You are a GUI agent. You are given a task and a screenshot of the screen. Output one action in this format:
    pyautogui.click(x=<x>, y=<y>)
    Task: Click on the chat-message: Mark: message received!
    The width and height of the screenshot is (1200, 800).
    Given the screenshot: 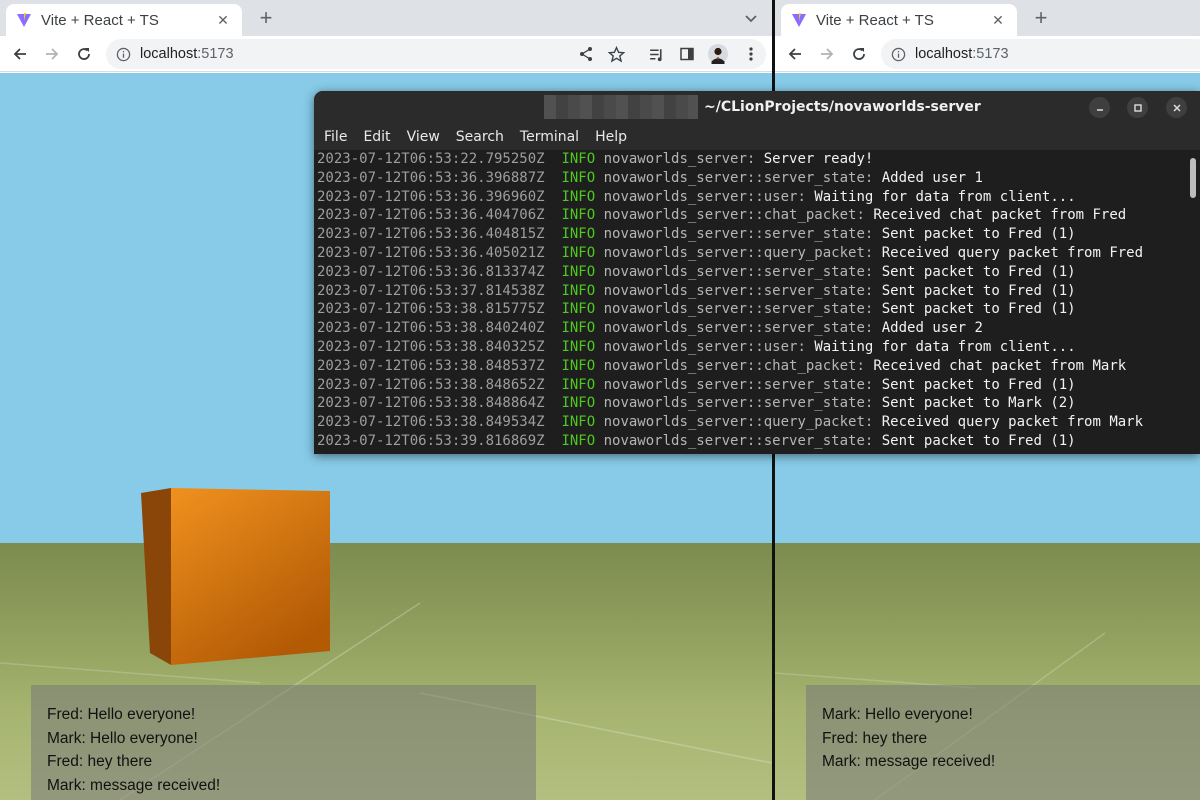 What is the action you would take?
    pyautogui.click(x=909, y=761)
    